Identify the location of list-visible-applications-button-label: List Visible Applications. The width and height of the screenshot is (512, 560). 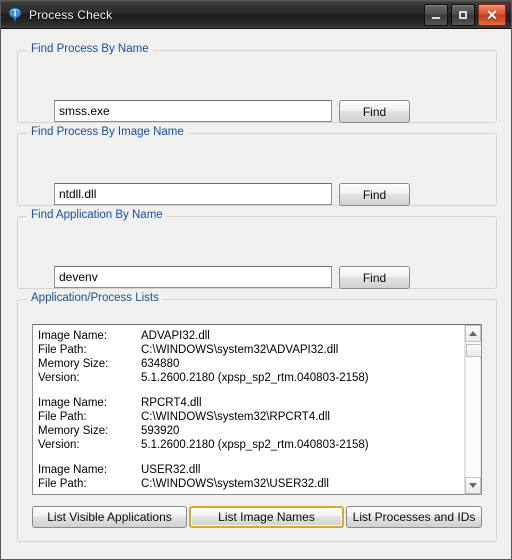
(109, 517).